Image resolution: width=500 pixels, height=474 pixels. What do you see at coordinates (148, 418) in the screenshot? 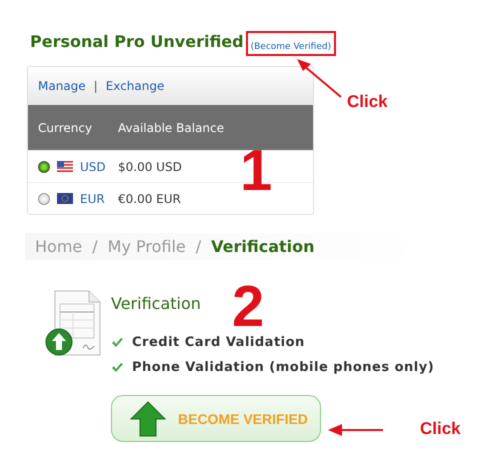
I see `up-arrow-icon` at bounding box center [148, 418].